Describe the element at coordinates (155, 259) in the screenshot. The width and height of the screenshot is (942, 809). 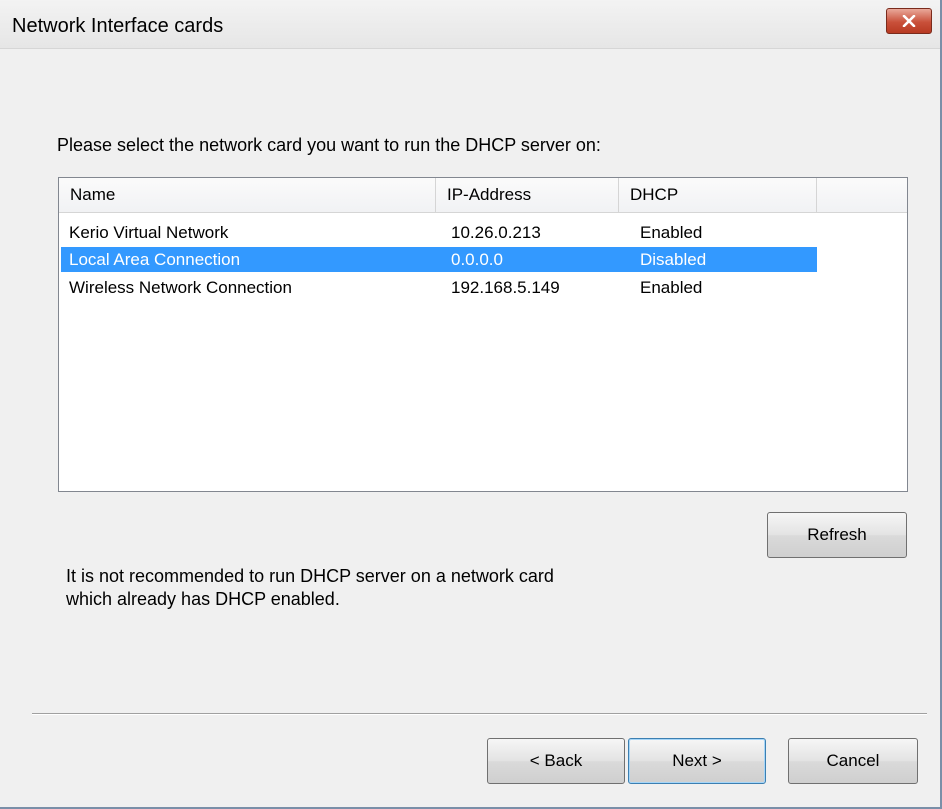
I see `row-name: Local Area Connection` at that location.